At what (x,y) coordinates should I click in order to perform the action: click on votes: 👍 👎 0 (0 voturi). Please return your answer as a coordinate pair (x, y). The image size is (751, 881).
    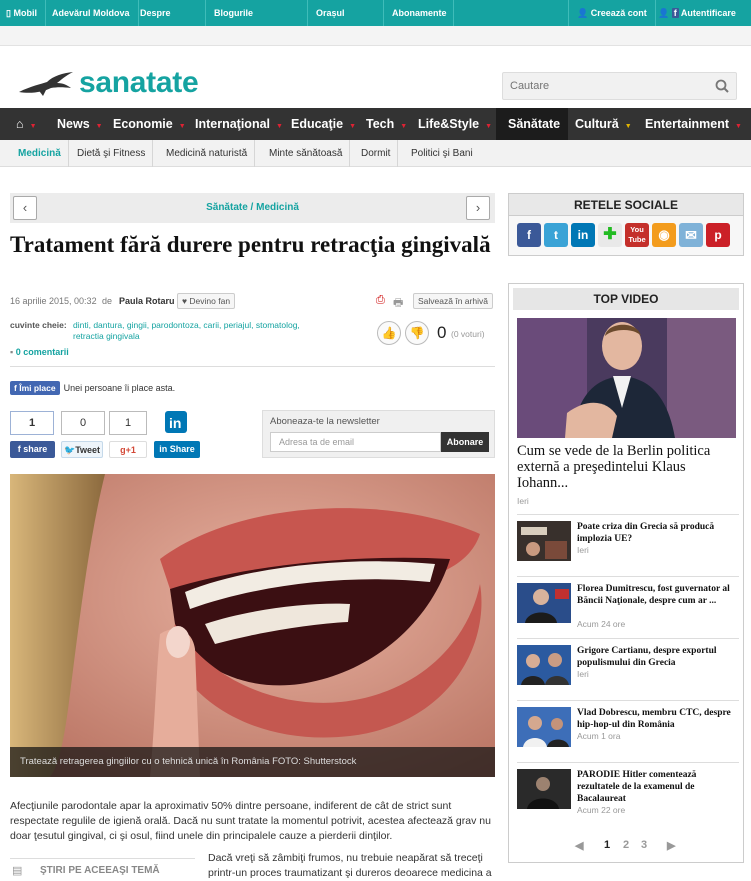
    Looking at the image, I should click on (437, 334).